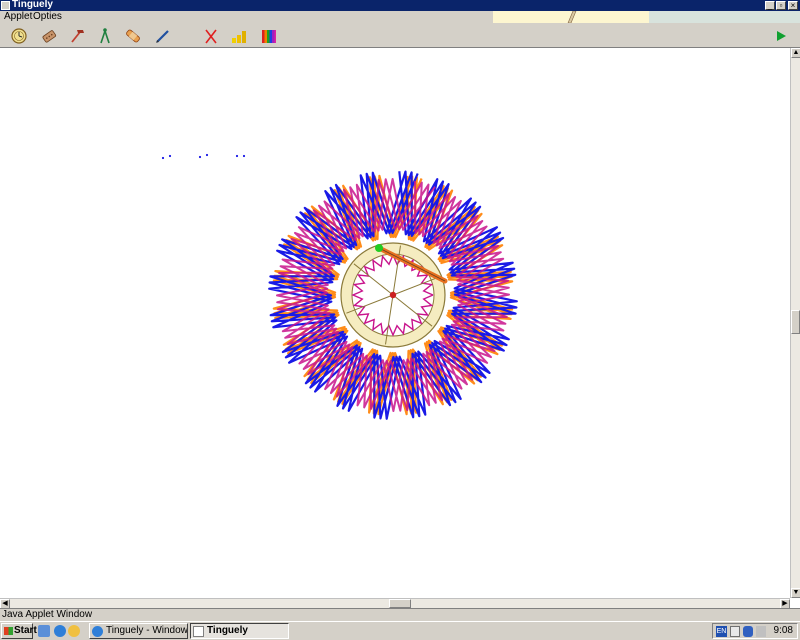  What do you see at coordinates (47, 614) in the screenshot?
I see `applet-window-label: Java Applet Window` at bounding box center [47, 614].